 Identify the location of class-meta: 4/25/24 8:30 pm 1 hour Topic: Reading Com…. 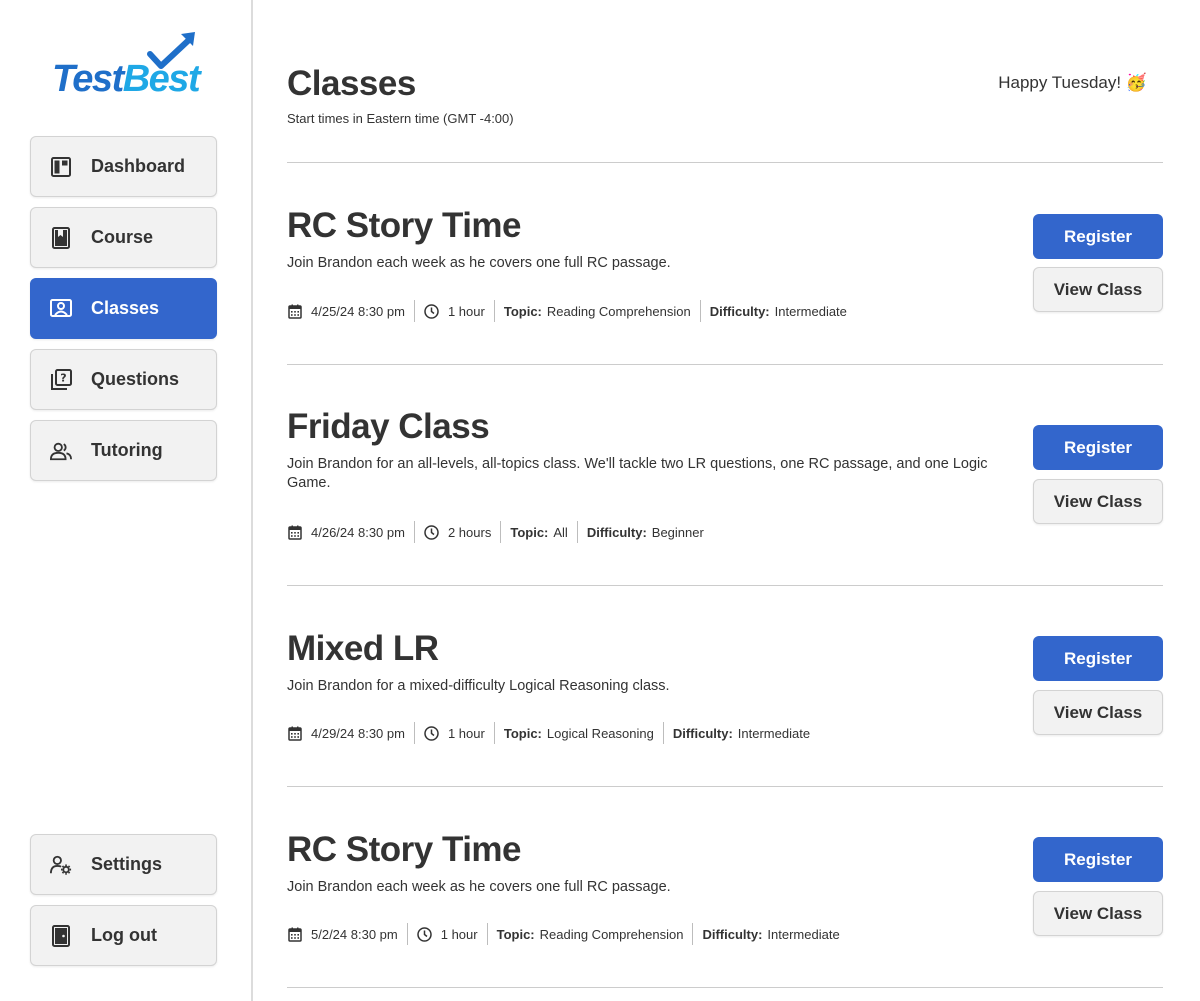
(567, 311).